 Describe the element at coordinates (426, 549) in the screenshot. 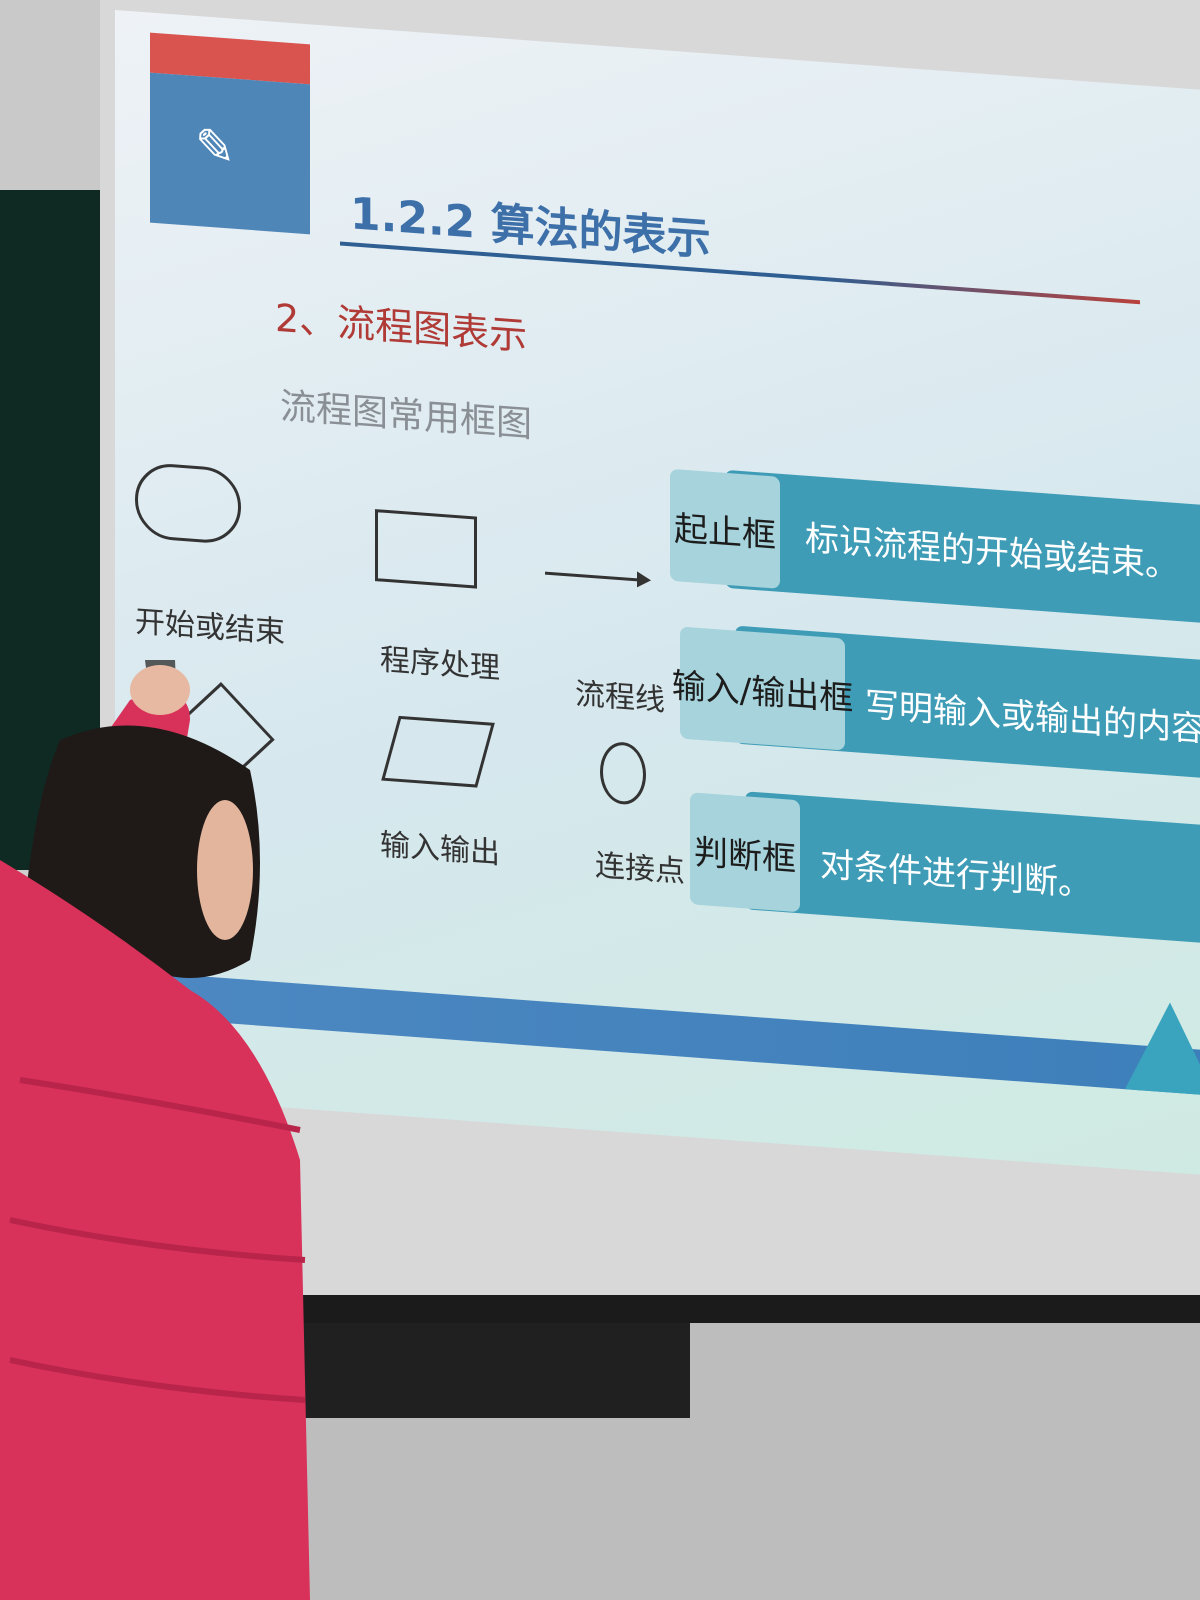

I see `process-rectangle-shape` at that location.